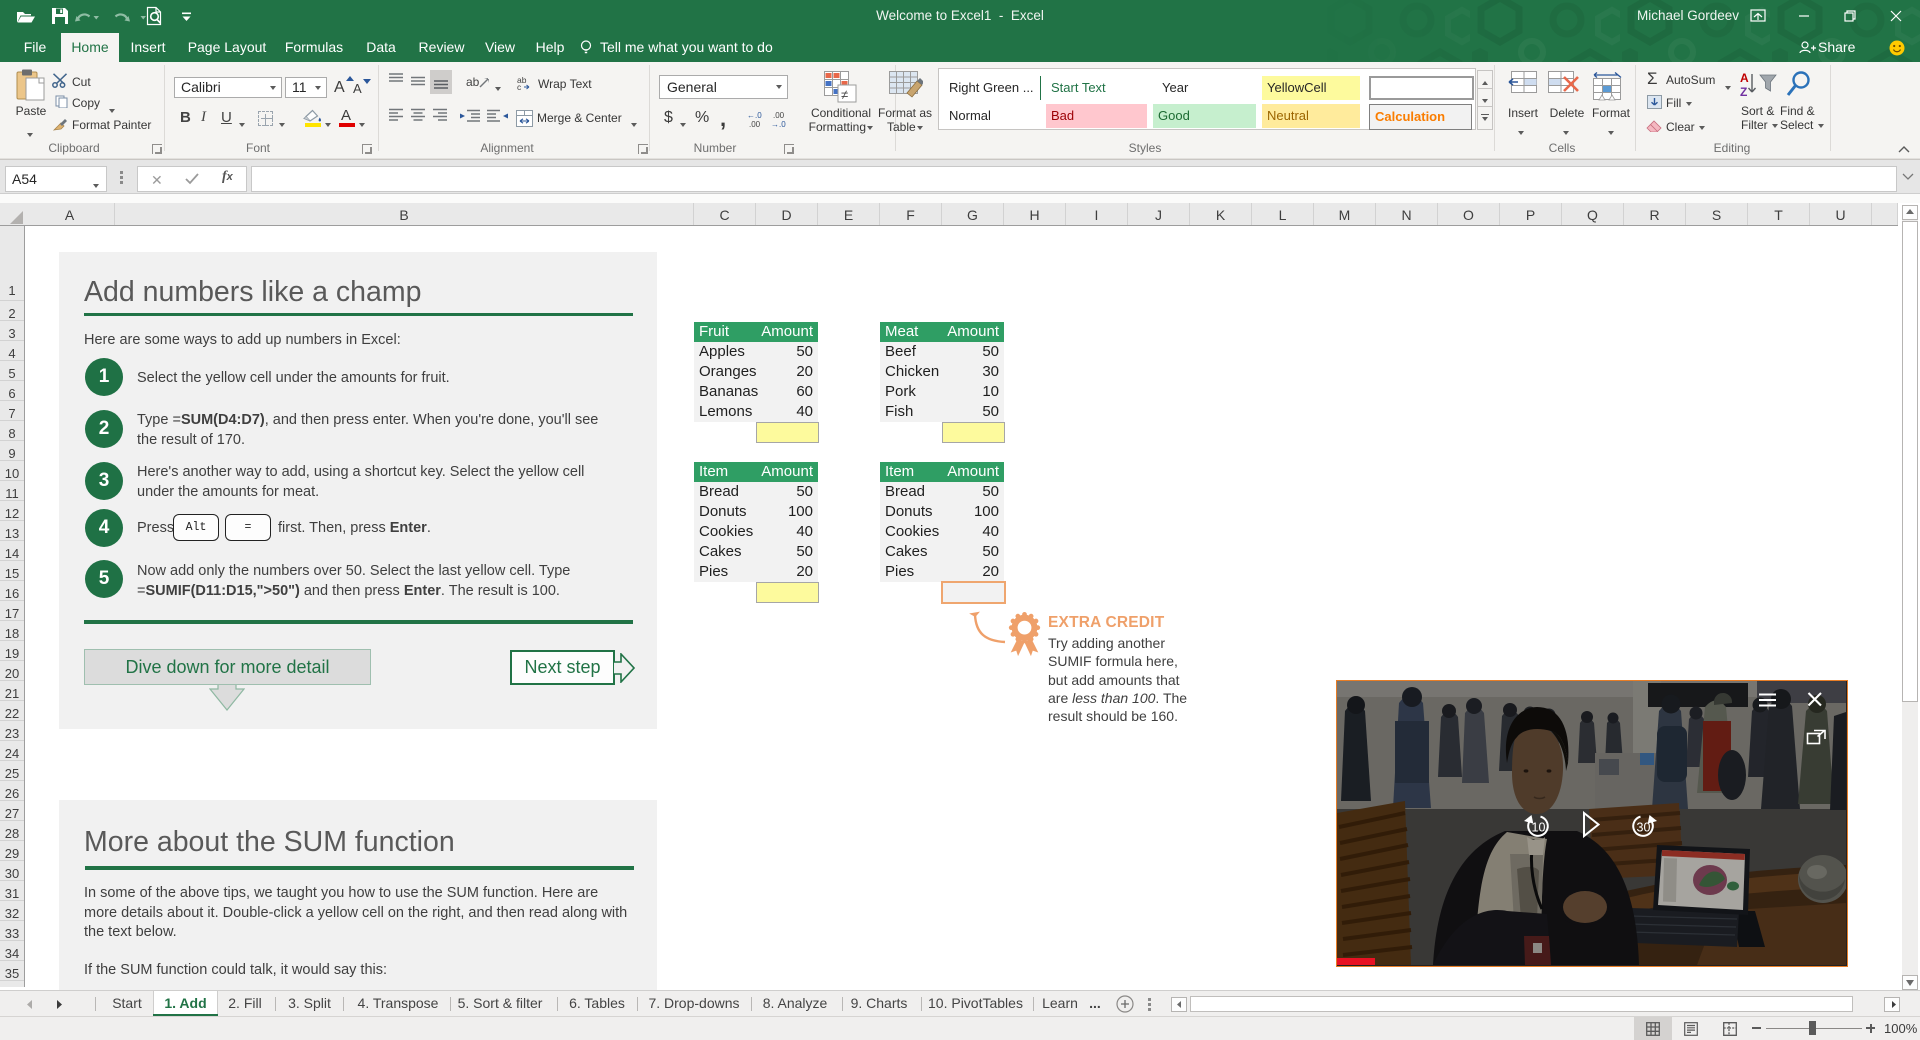 Image resolution: width=1920 pixels, height=1040 pixels. I want to click on svg-text: 10, so click(1539, 828).